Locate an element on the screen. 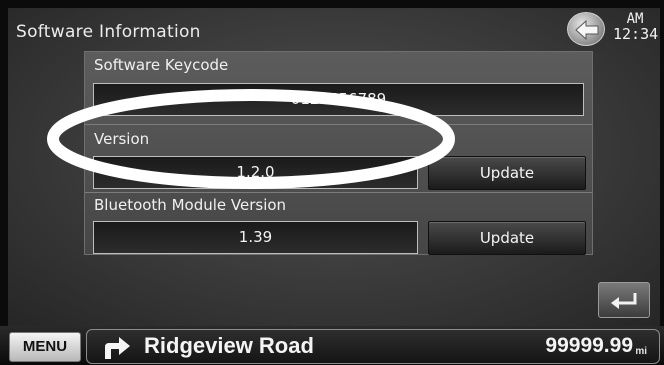 The height and width of the screenshot is (365, 664). version-update-button: Update is located at coordinates (507, 173).